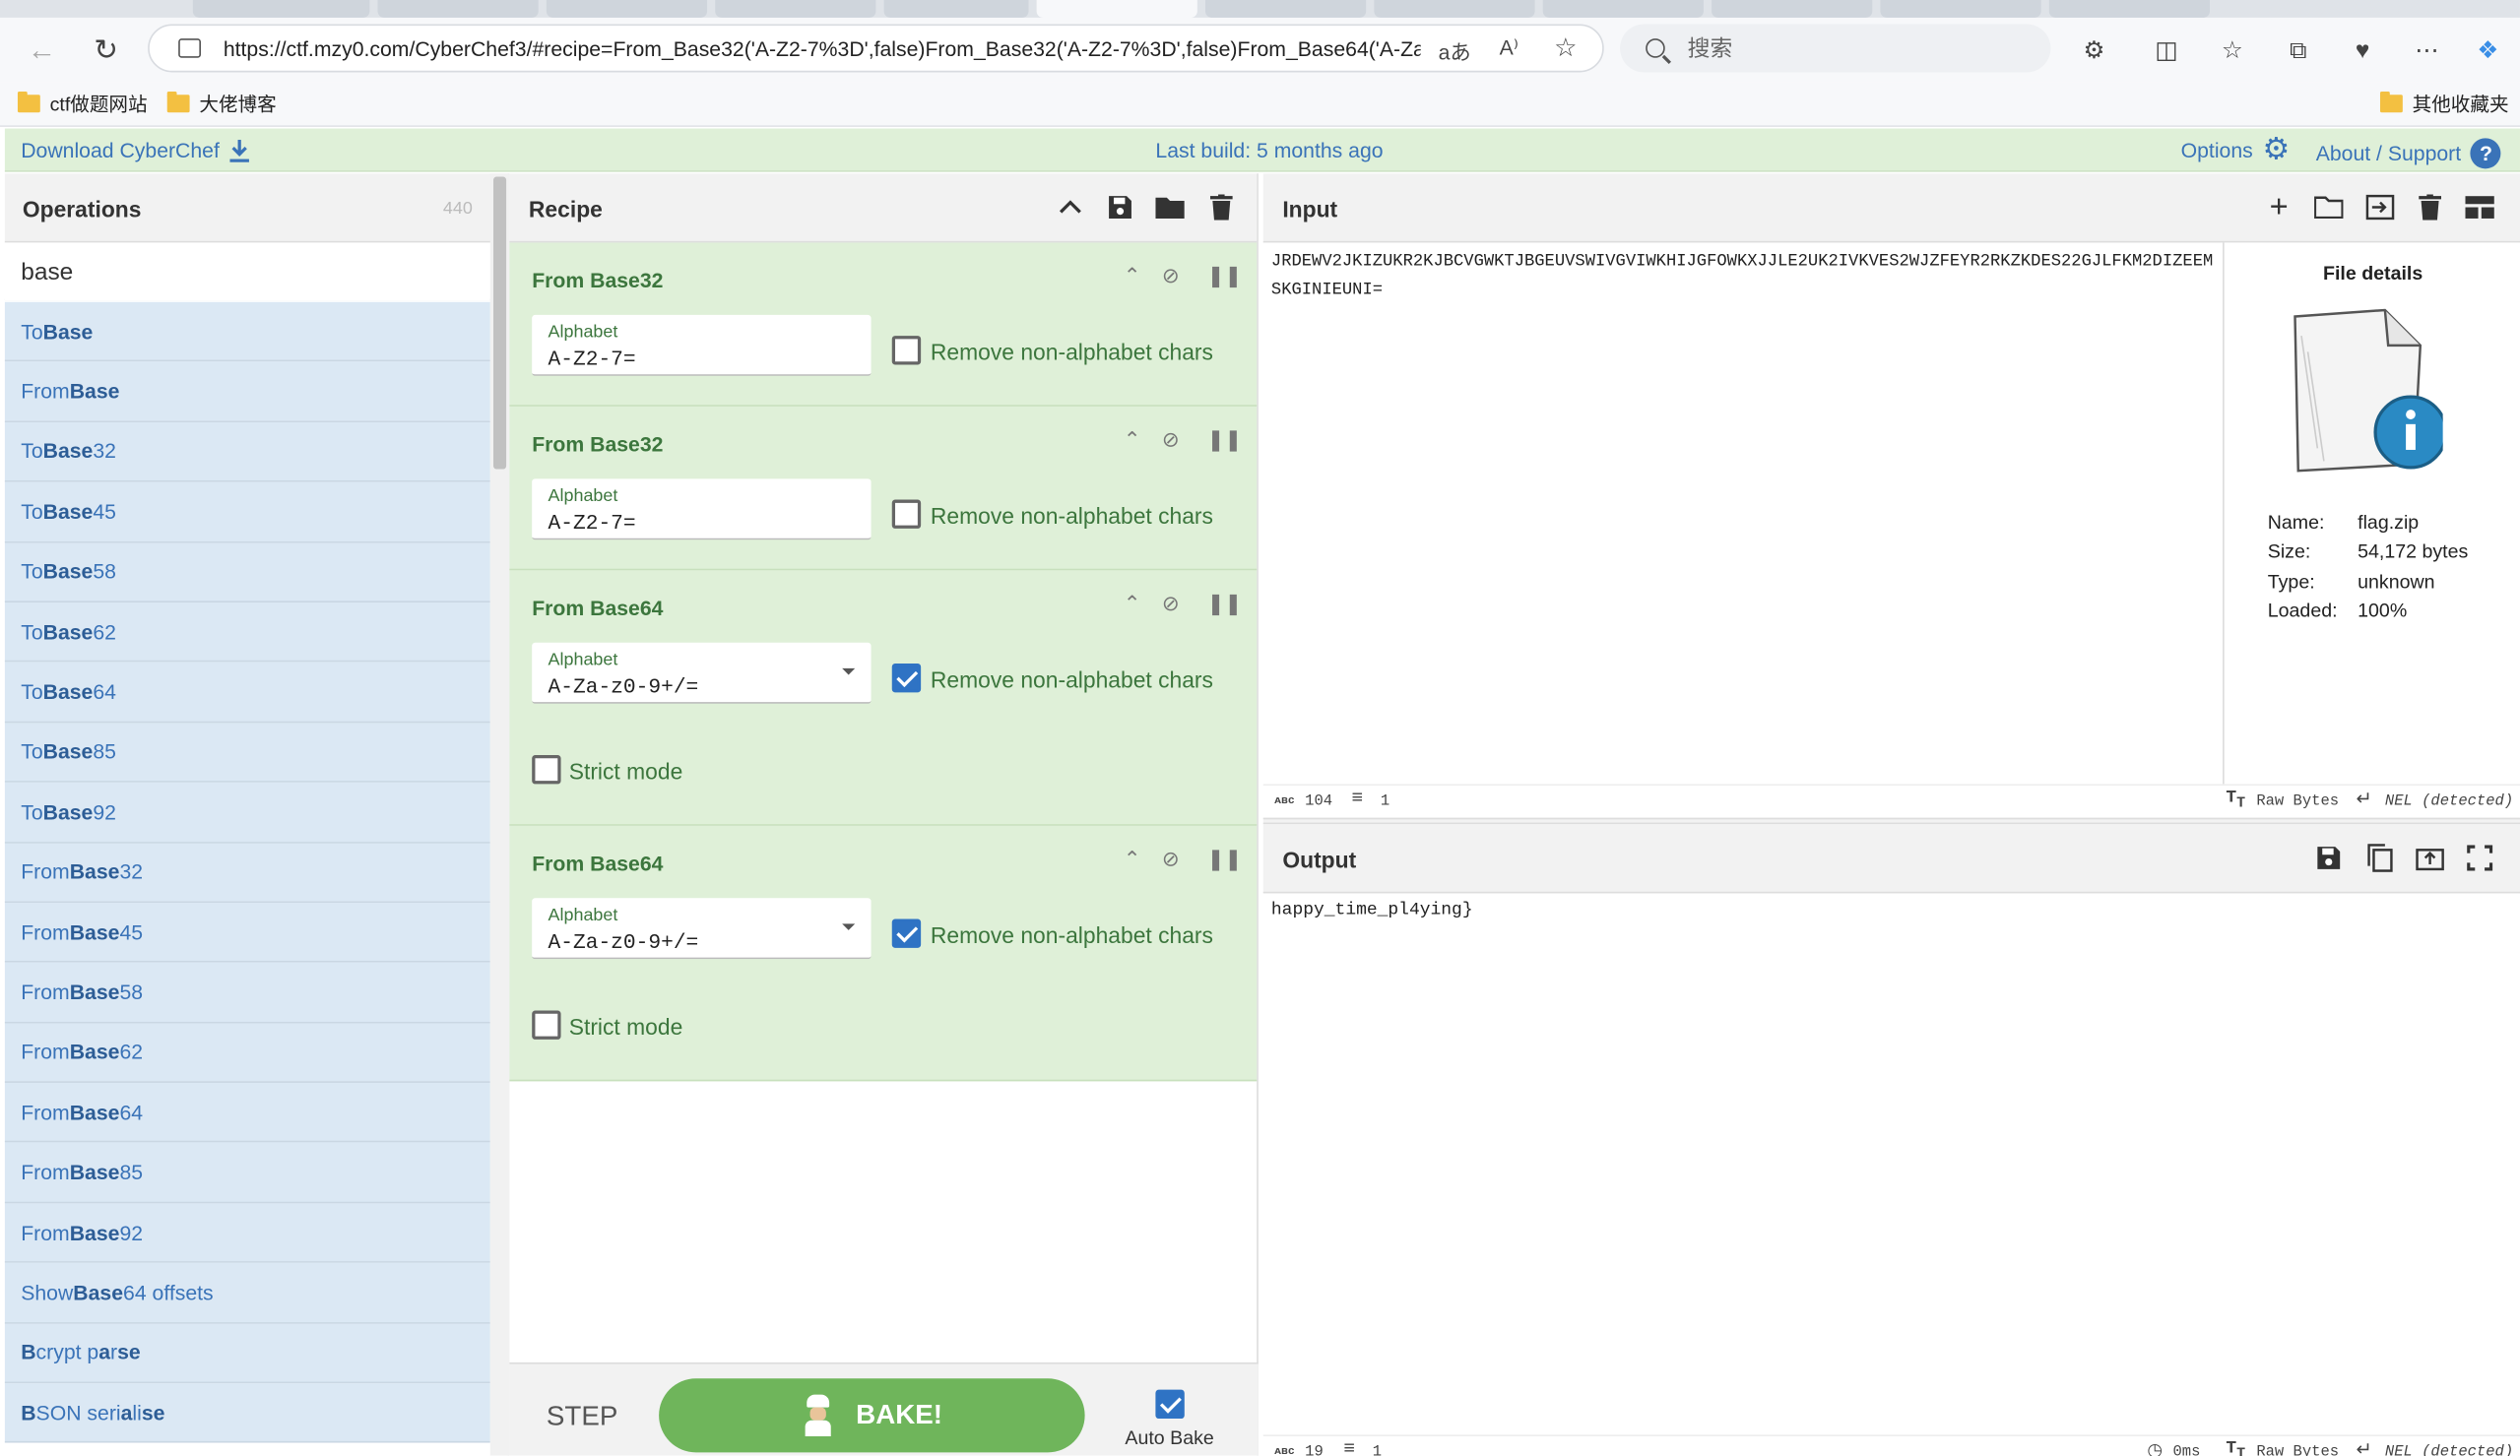 The height and width of the screenshot is (1456, 2520). Describe the element at coordinates (247, 1353) in the screenshot. I see `operation-list-item: Bcrypt p a r se` at that location.